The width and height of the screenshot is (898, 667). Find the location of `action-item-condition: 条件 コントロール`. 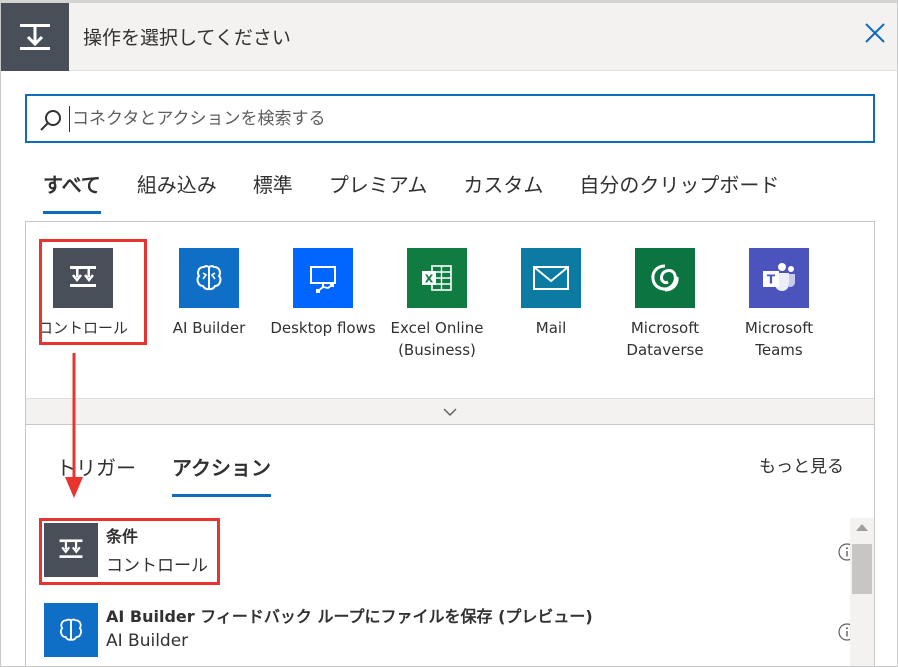

action-item-condition: 条件 コントロール is located at coordinates (449, 554).